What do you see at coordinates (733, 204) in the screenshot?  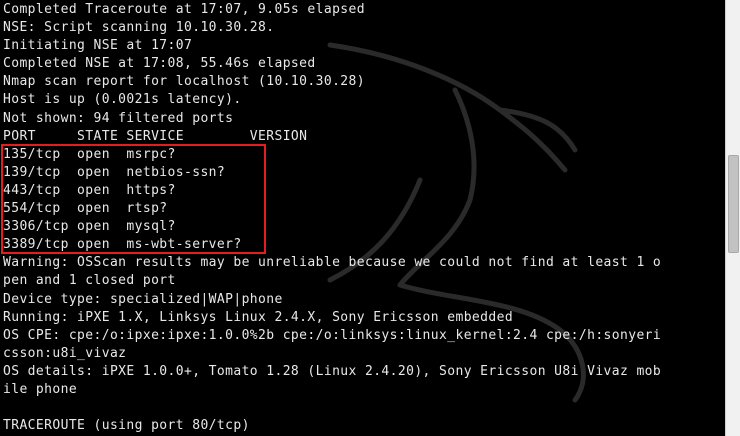 I see `scrollbar-thumb` at bounding box center [733, 204].